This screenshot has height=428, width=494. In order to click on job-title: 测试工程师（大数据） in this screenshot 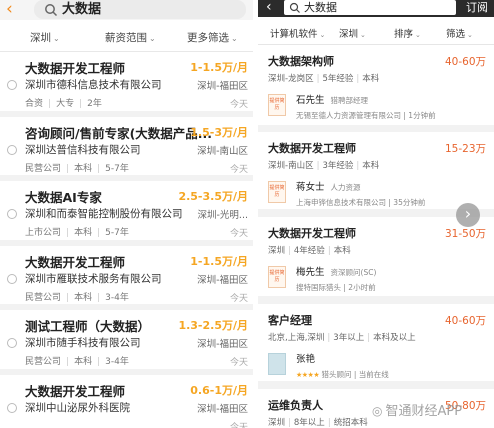, I will do `click(88, 326)`.